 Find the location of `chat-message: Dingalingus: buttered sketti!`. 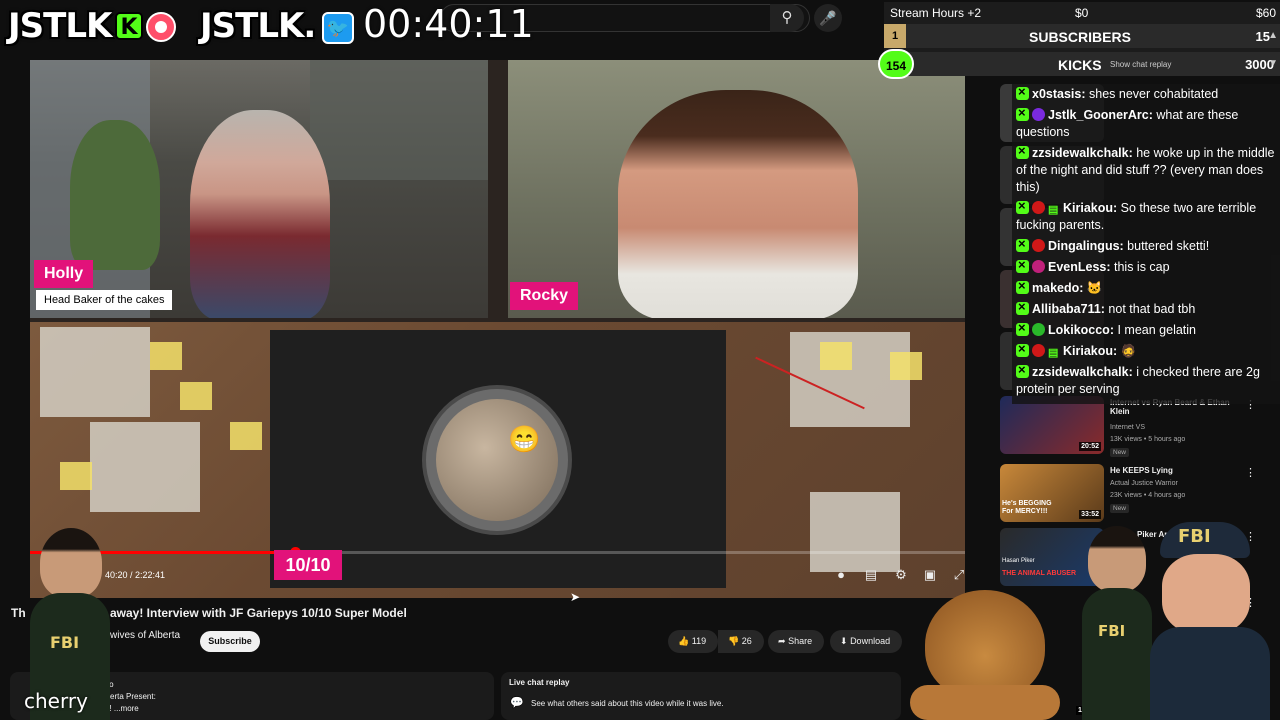

chat-message: Dingalingus: buttered sketti! is located at coordinates (1146, 246).